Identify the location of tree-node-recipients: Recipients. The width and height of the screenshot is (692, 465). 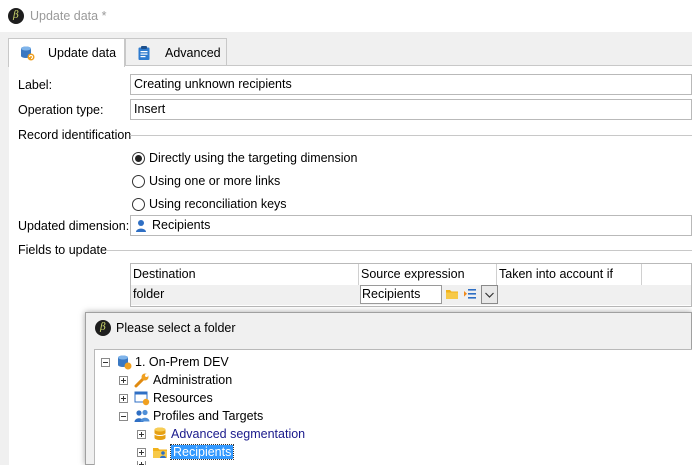
(186, 452).